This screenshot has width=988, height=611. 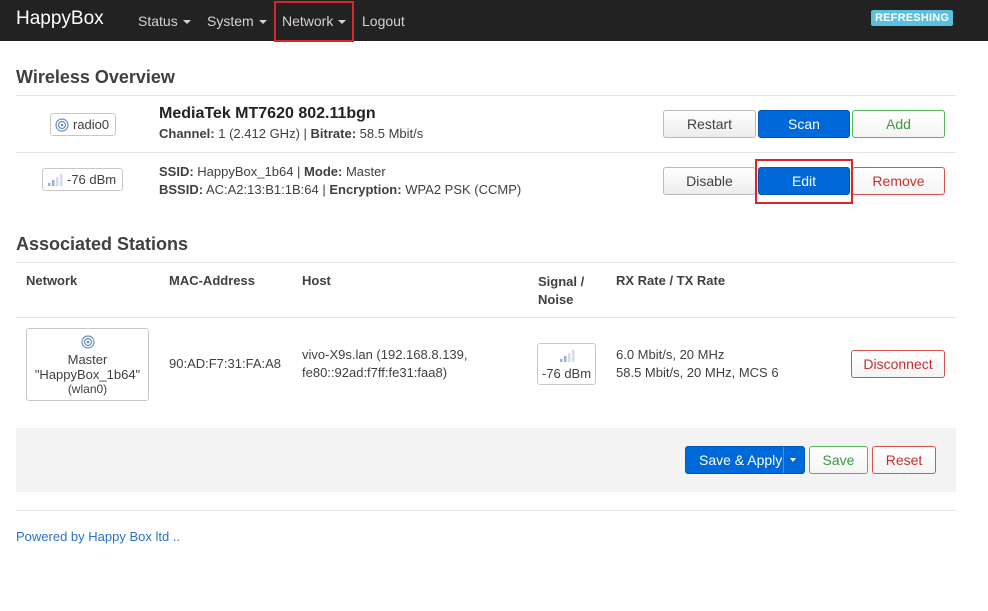 I want to click on device-name: MediaTek MT7620 802.11bgn, so click(x=267, y=113).